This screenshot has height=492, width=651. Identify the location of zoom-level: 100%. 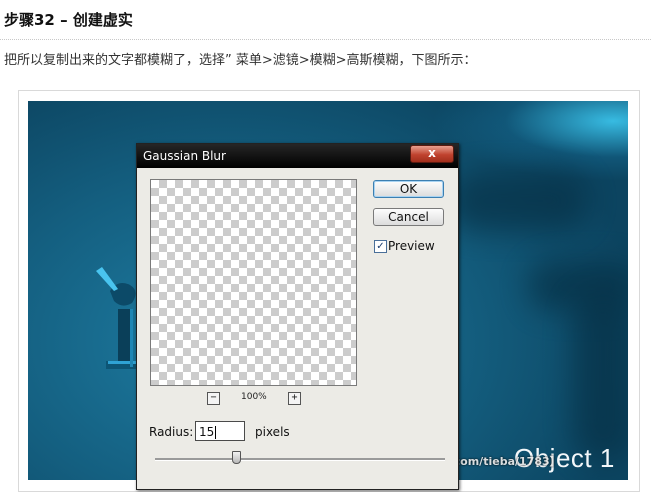
(254, 397).